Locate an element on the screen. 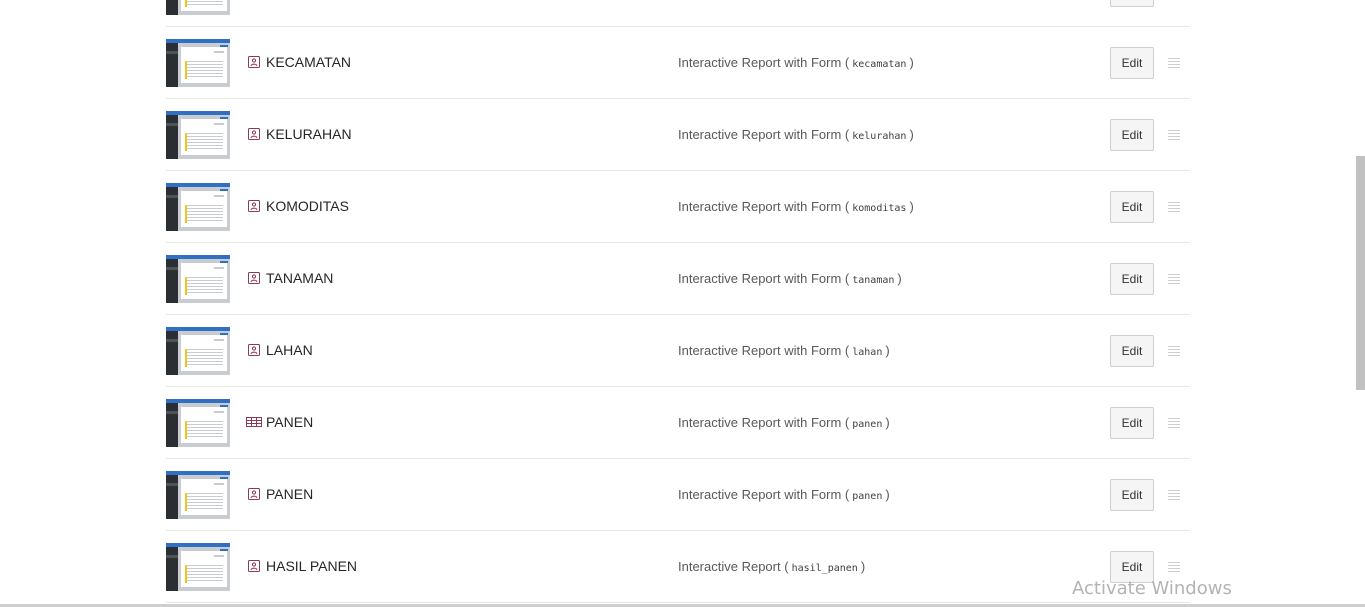  page-description: Interactive Report with Form (kecamatan) is located at coordinates (796, 62).